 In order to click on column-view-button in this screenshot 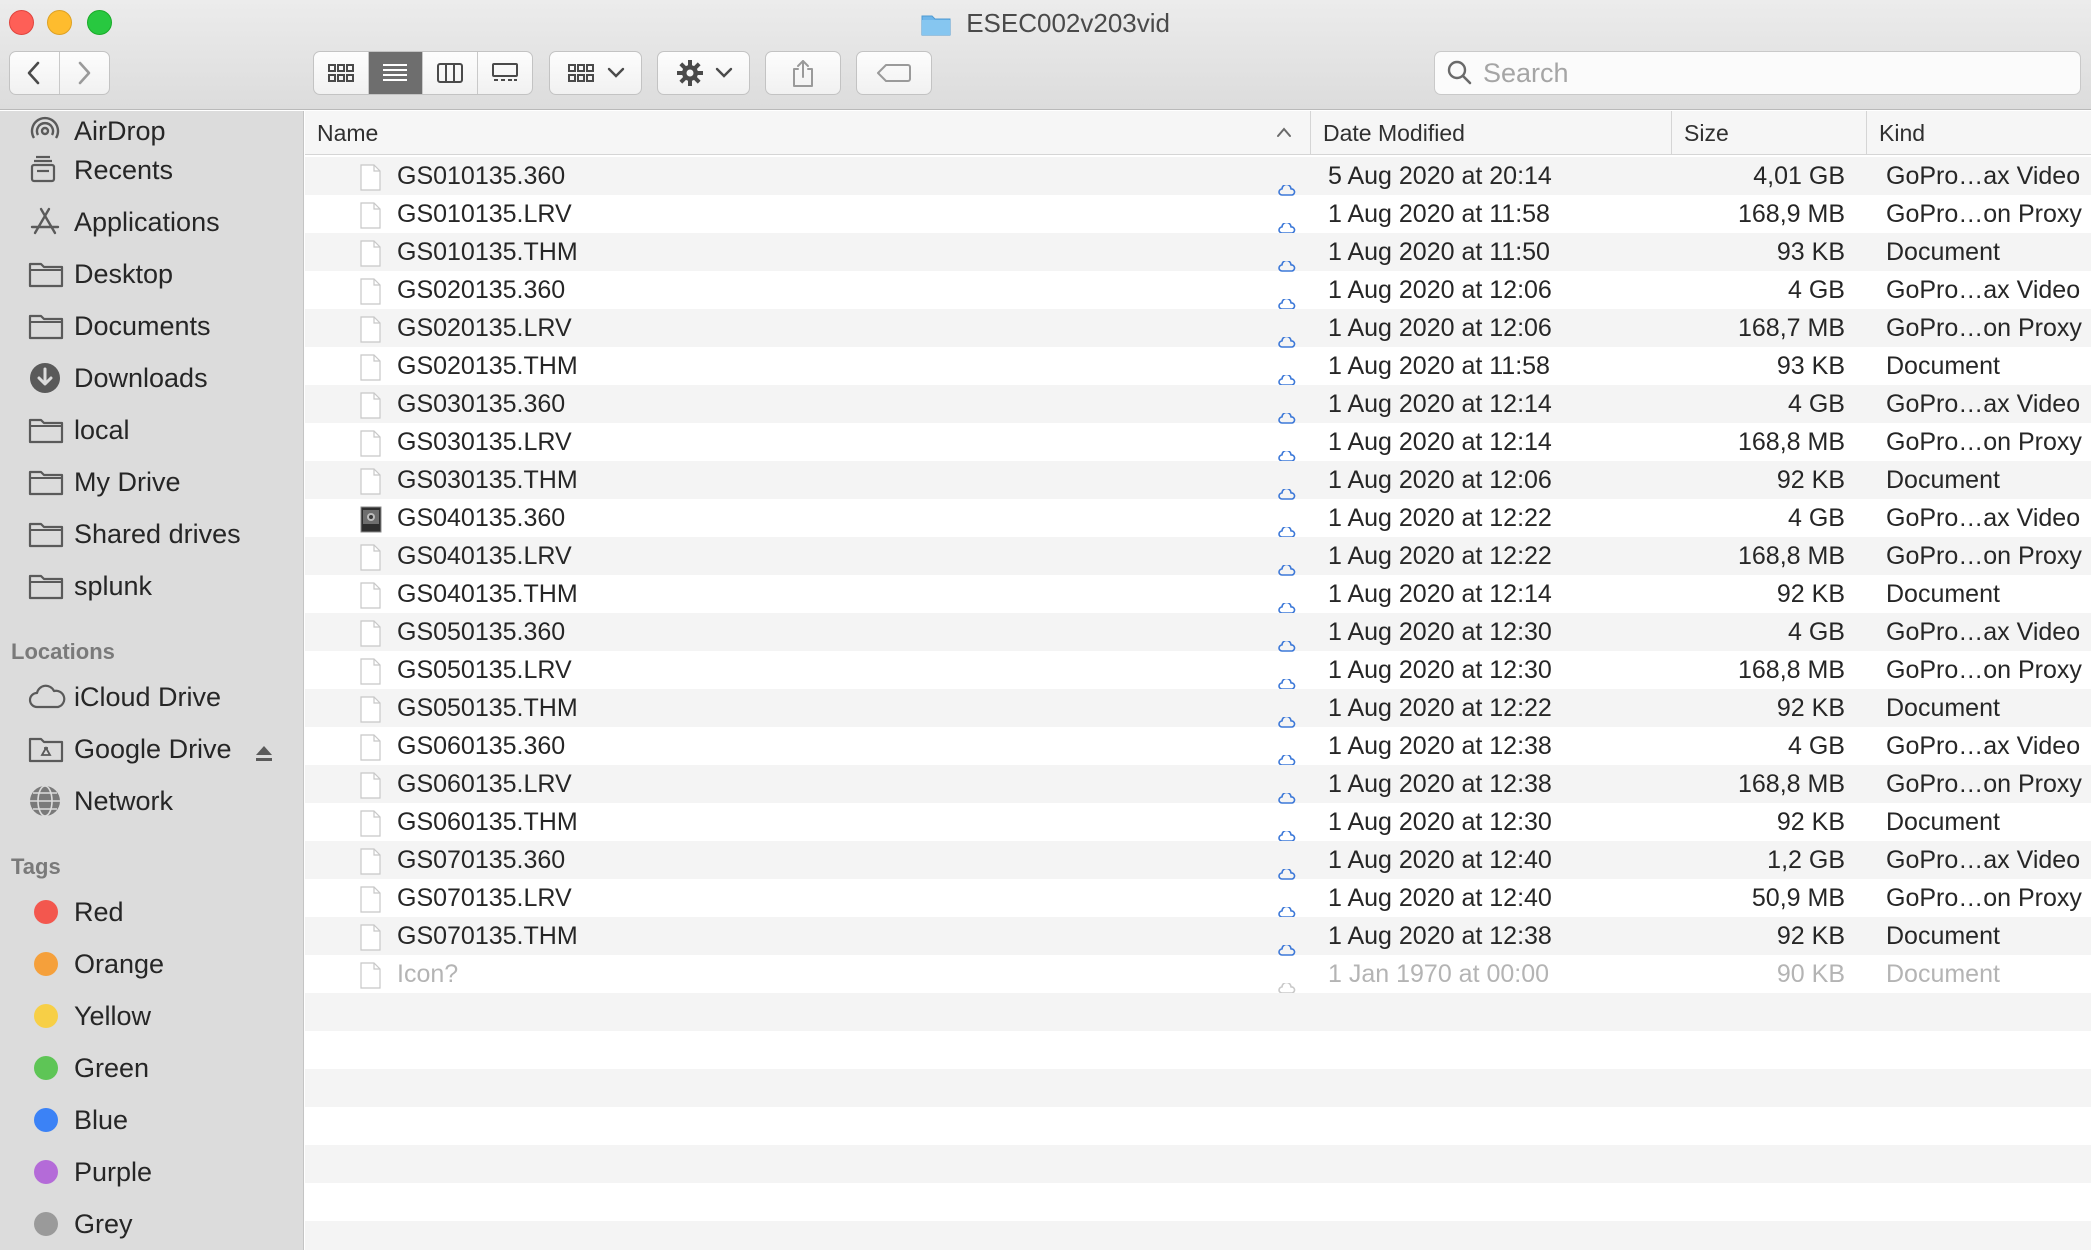, I will do `click(450, 73)`.